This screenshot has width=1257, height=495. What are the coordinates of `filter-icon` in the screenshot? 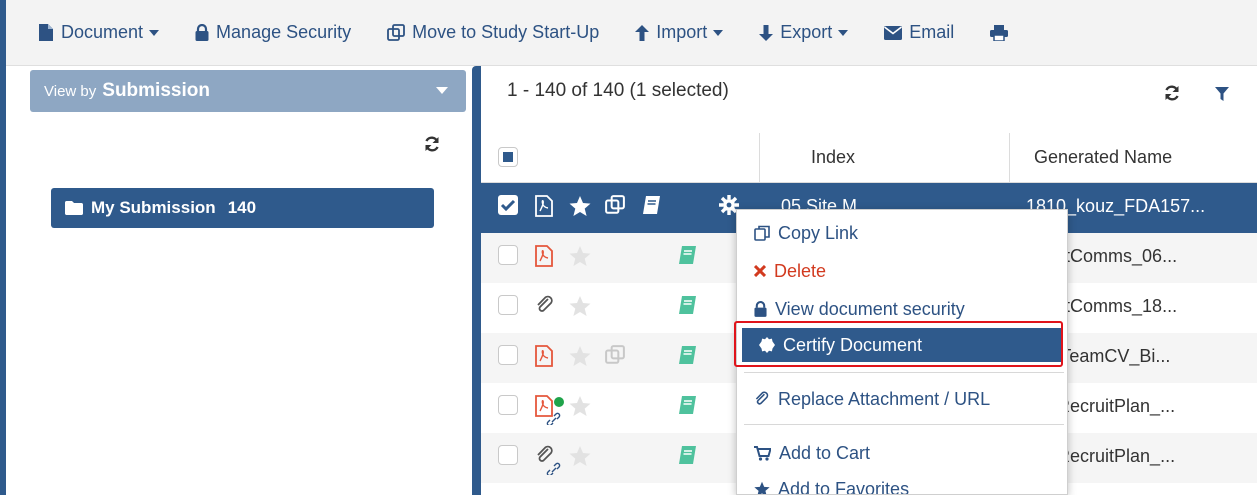 It's located at (1222, 94).